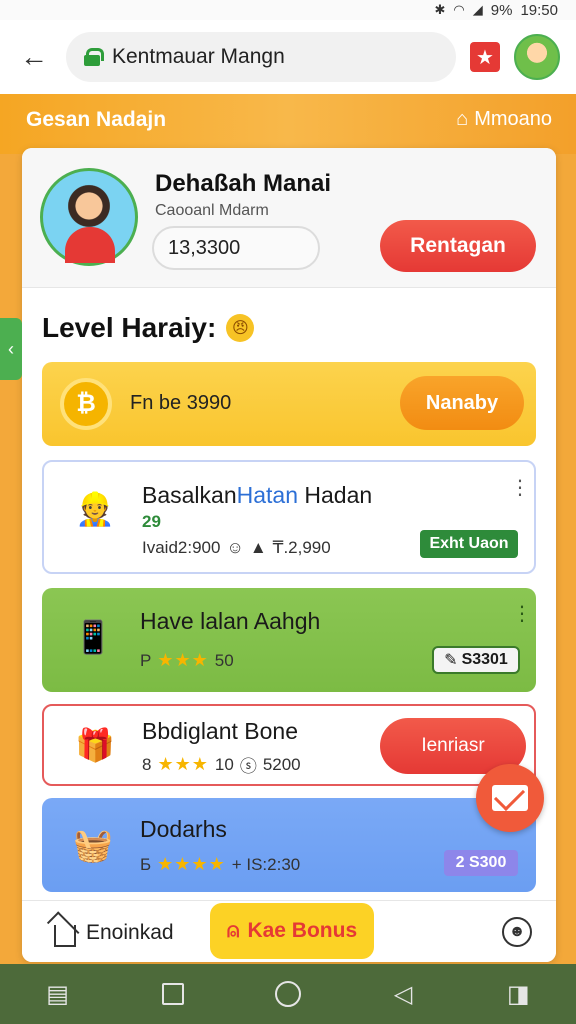 This screenshot has height=1024, width=576. I want to click on signal-icon: ◢, so click(477, 9).